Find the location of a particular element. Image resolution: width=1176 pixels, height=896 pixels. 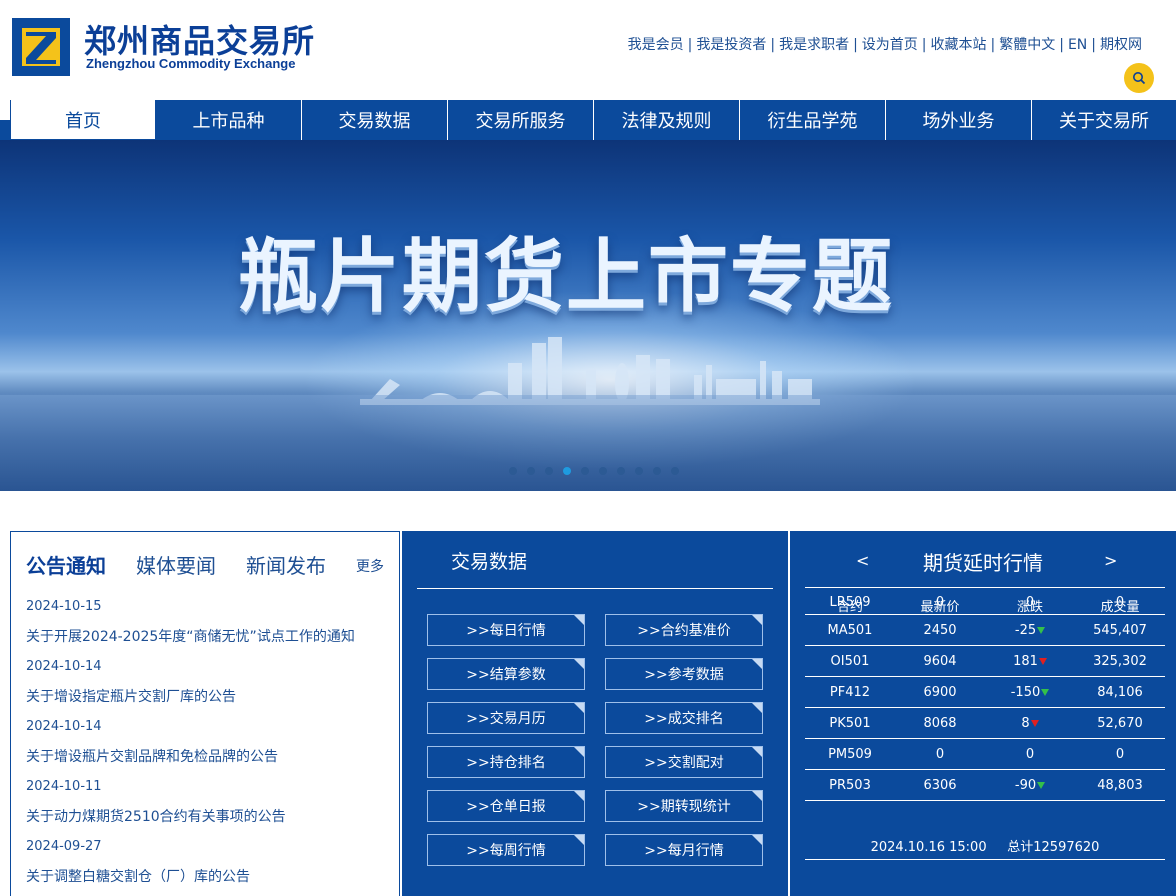

volume-cell: 52,670 is located at coordinates (1120, 723).